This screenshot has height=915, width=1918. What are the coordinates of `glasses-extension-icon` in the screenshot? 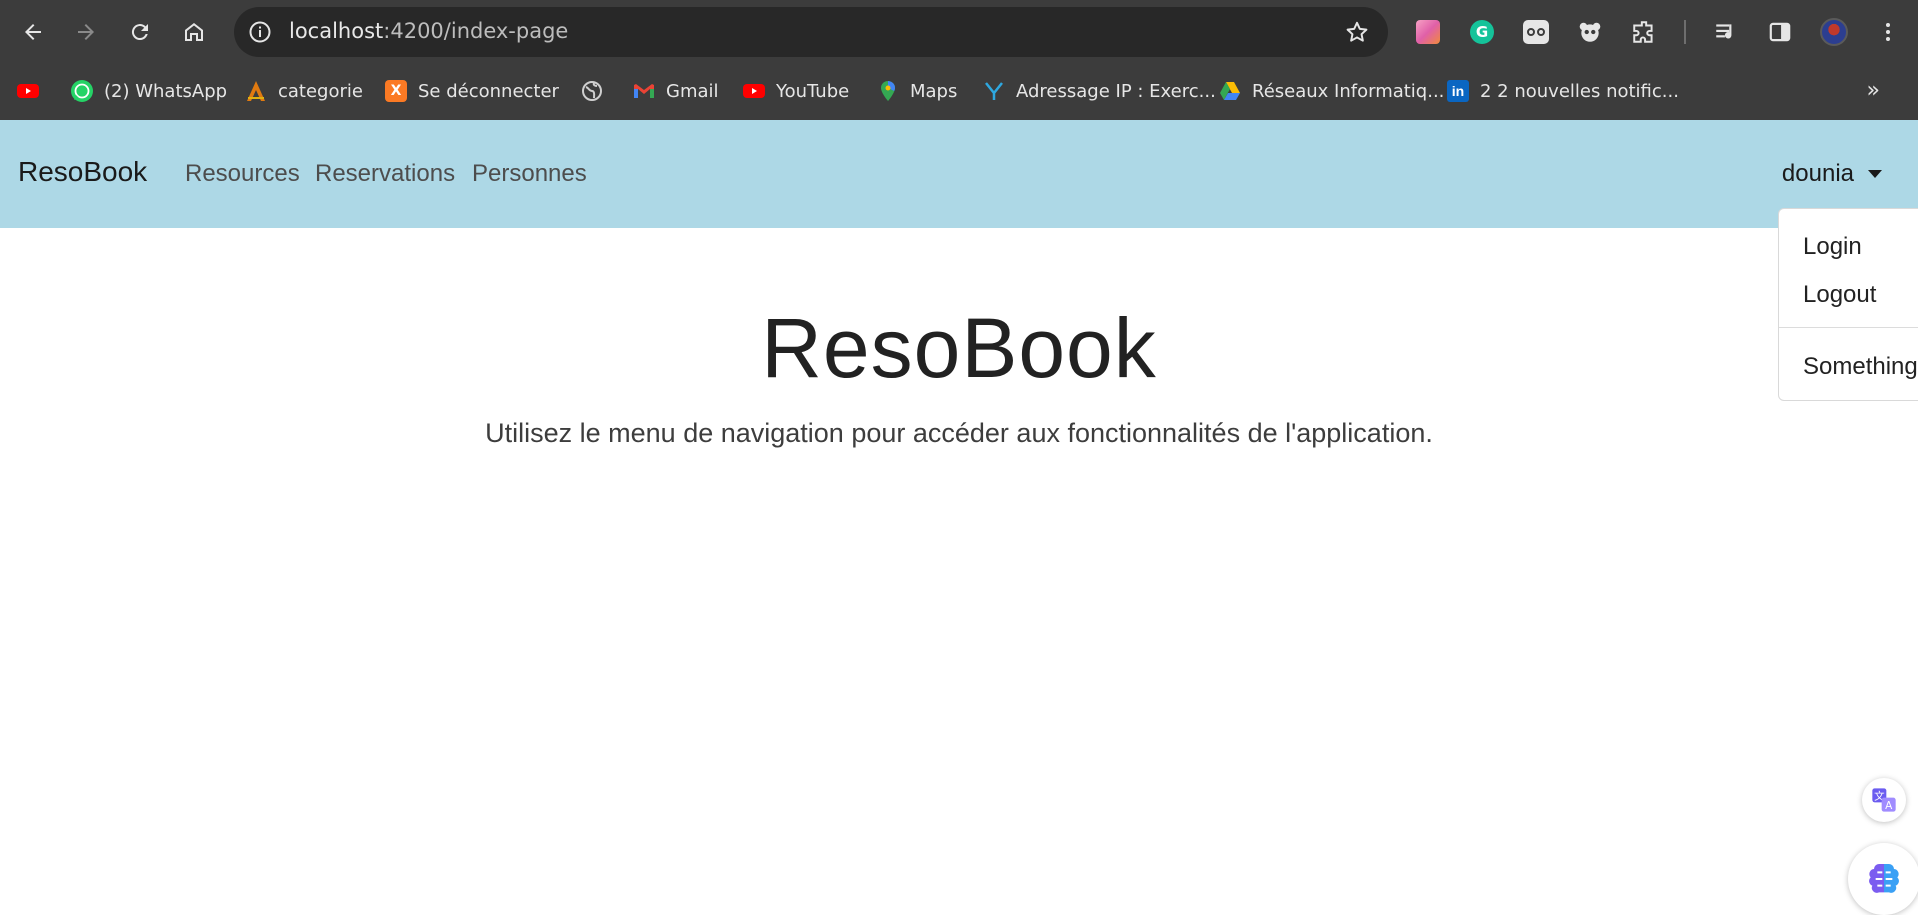 It's located at (1536, 32).